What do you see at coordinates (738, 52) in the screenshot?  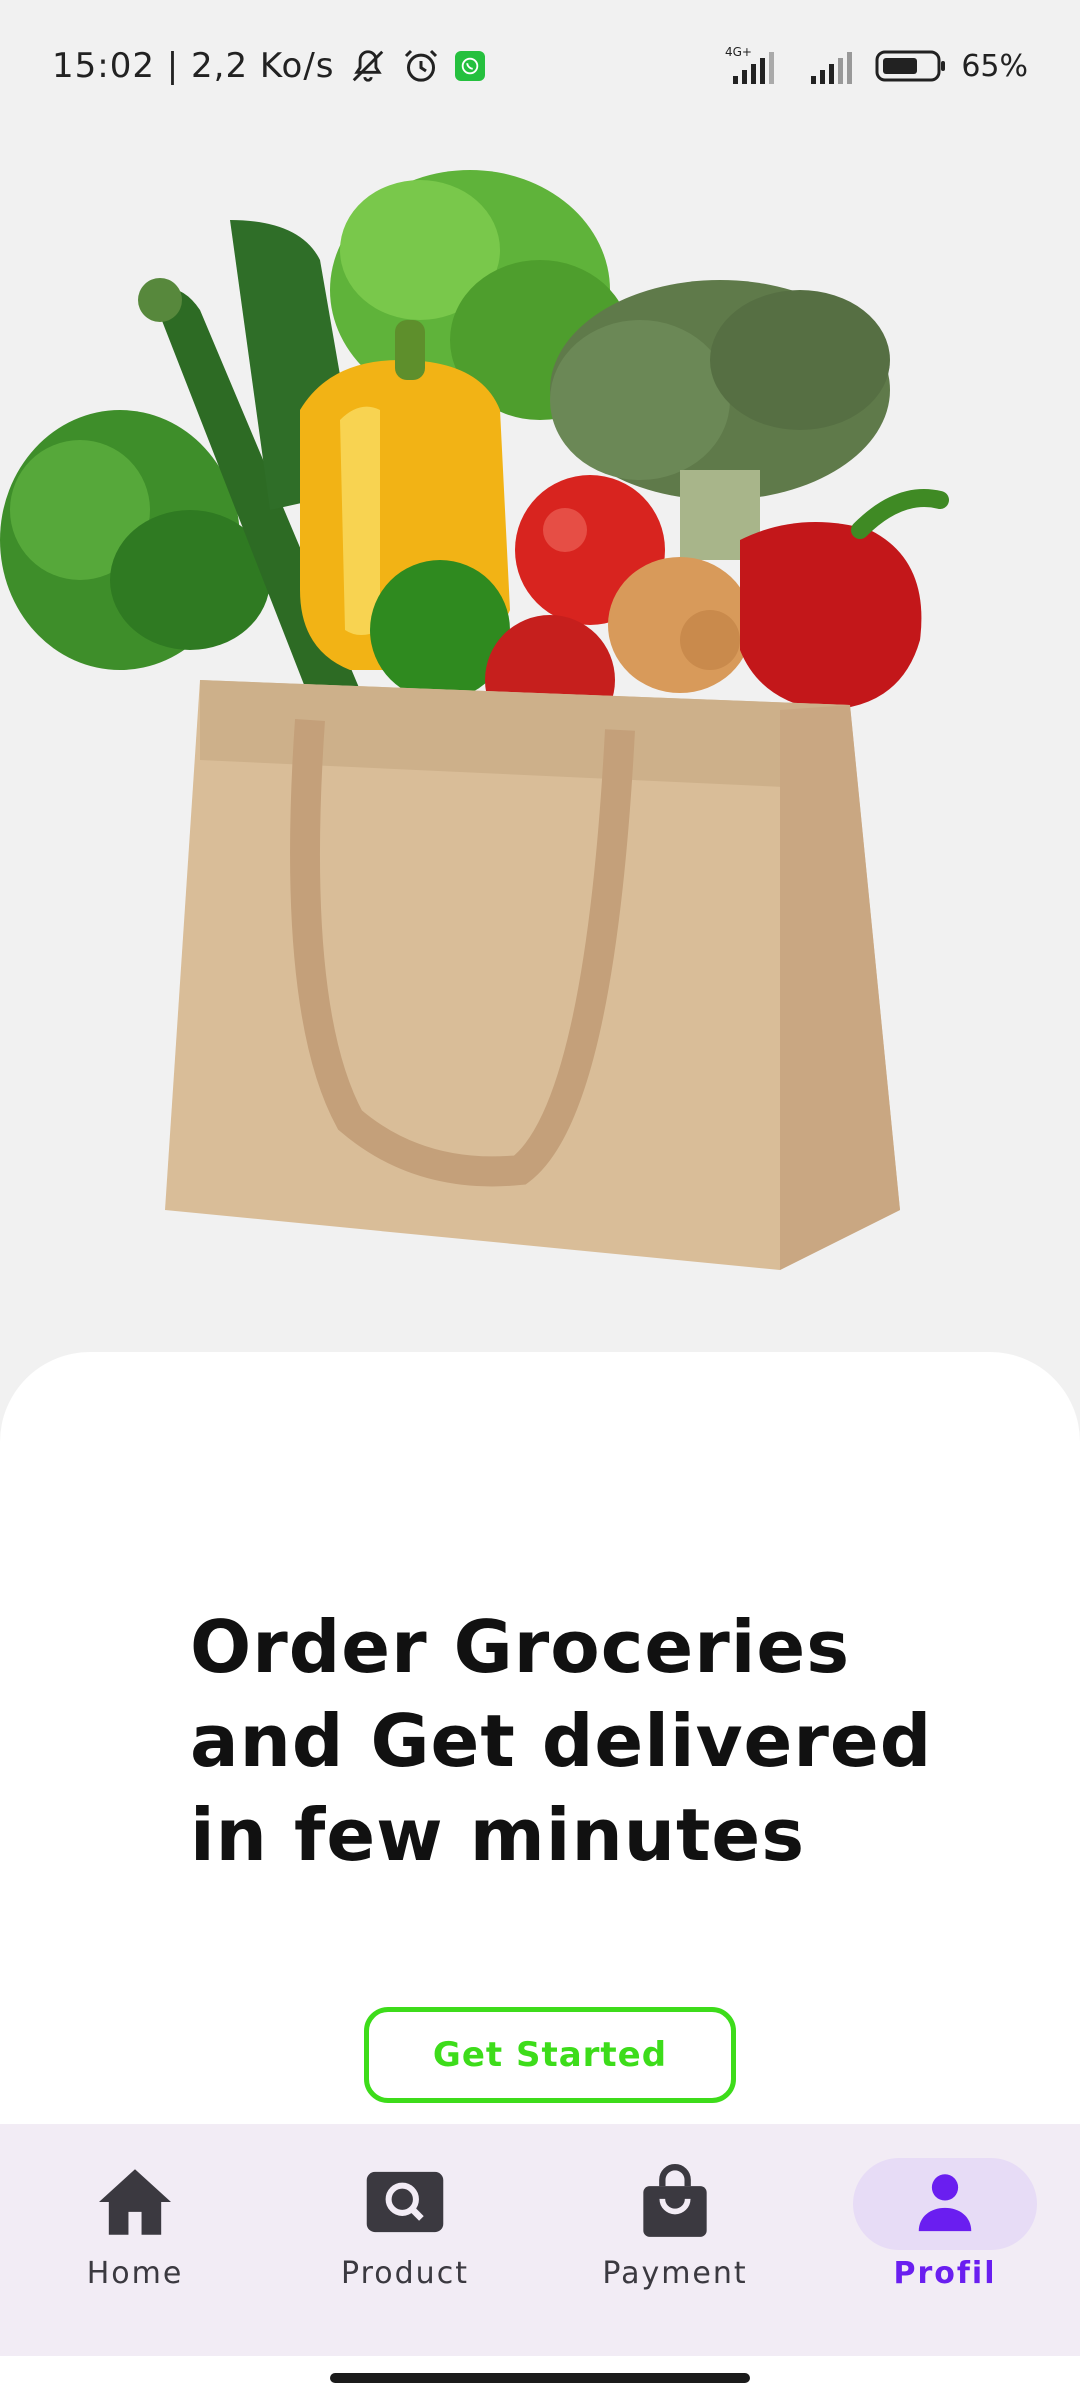 I see `network-label: 4G+` at bounding box center [738, 52].